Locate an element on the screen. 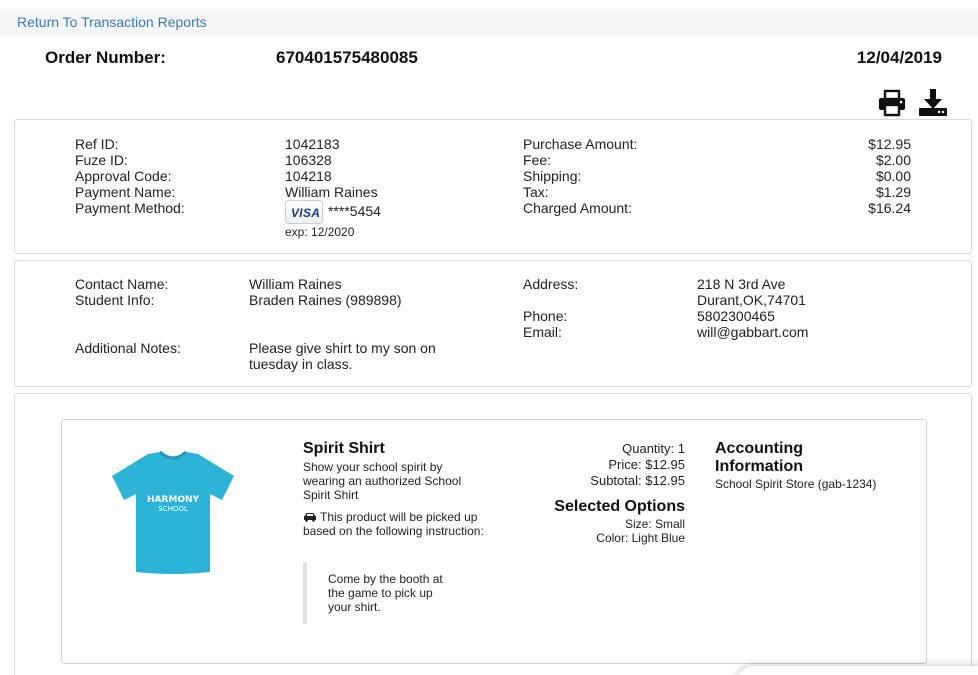 The width and height of the screenshot is (978, 675). approval-code-value: 104218 is located at coordinates (308, 176).